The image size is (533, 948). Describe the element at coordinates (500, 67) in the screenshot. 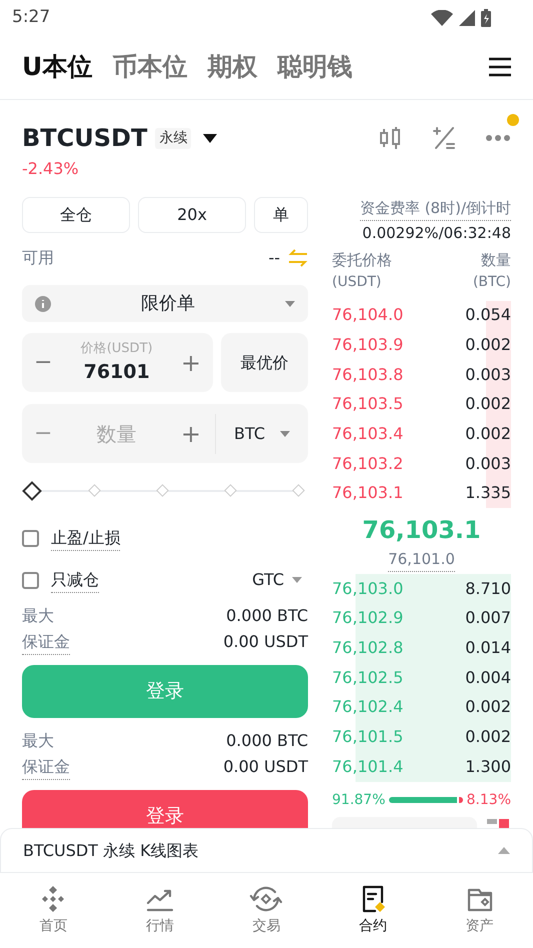

I see `menu-icon` at that location.